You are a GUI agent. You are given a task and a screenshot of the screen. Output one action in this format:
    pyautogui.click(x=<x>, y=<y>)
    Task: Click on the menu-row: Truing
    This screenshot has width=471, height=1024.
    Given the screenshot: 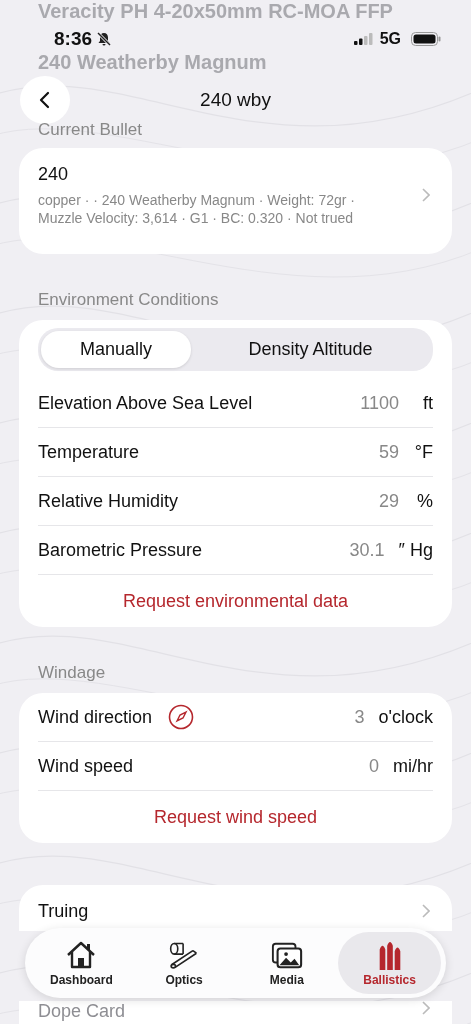 What is the action you would take?
    pyautogui.click(x=235, y=908)
    